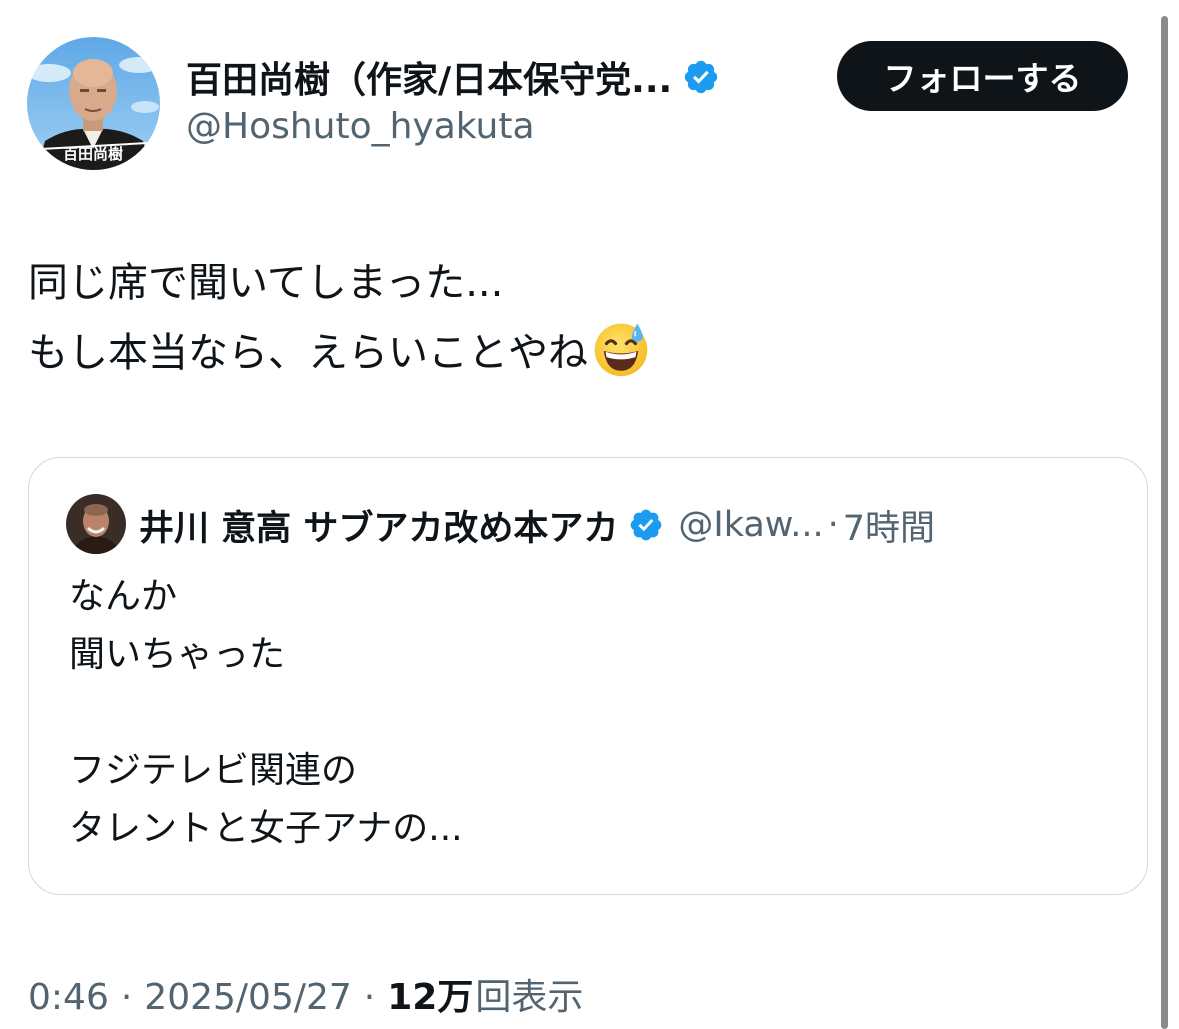 The image size is (1179, 1029). What do you see at coordinates (123, 596) in the screenshot?
I see `quoted-text-line: なんか` at bounding box center [123, 596].